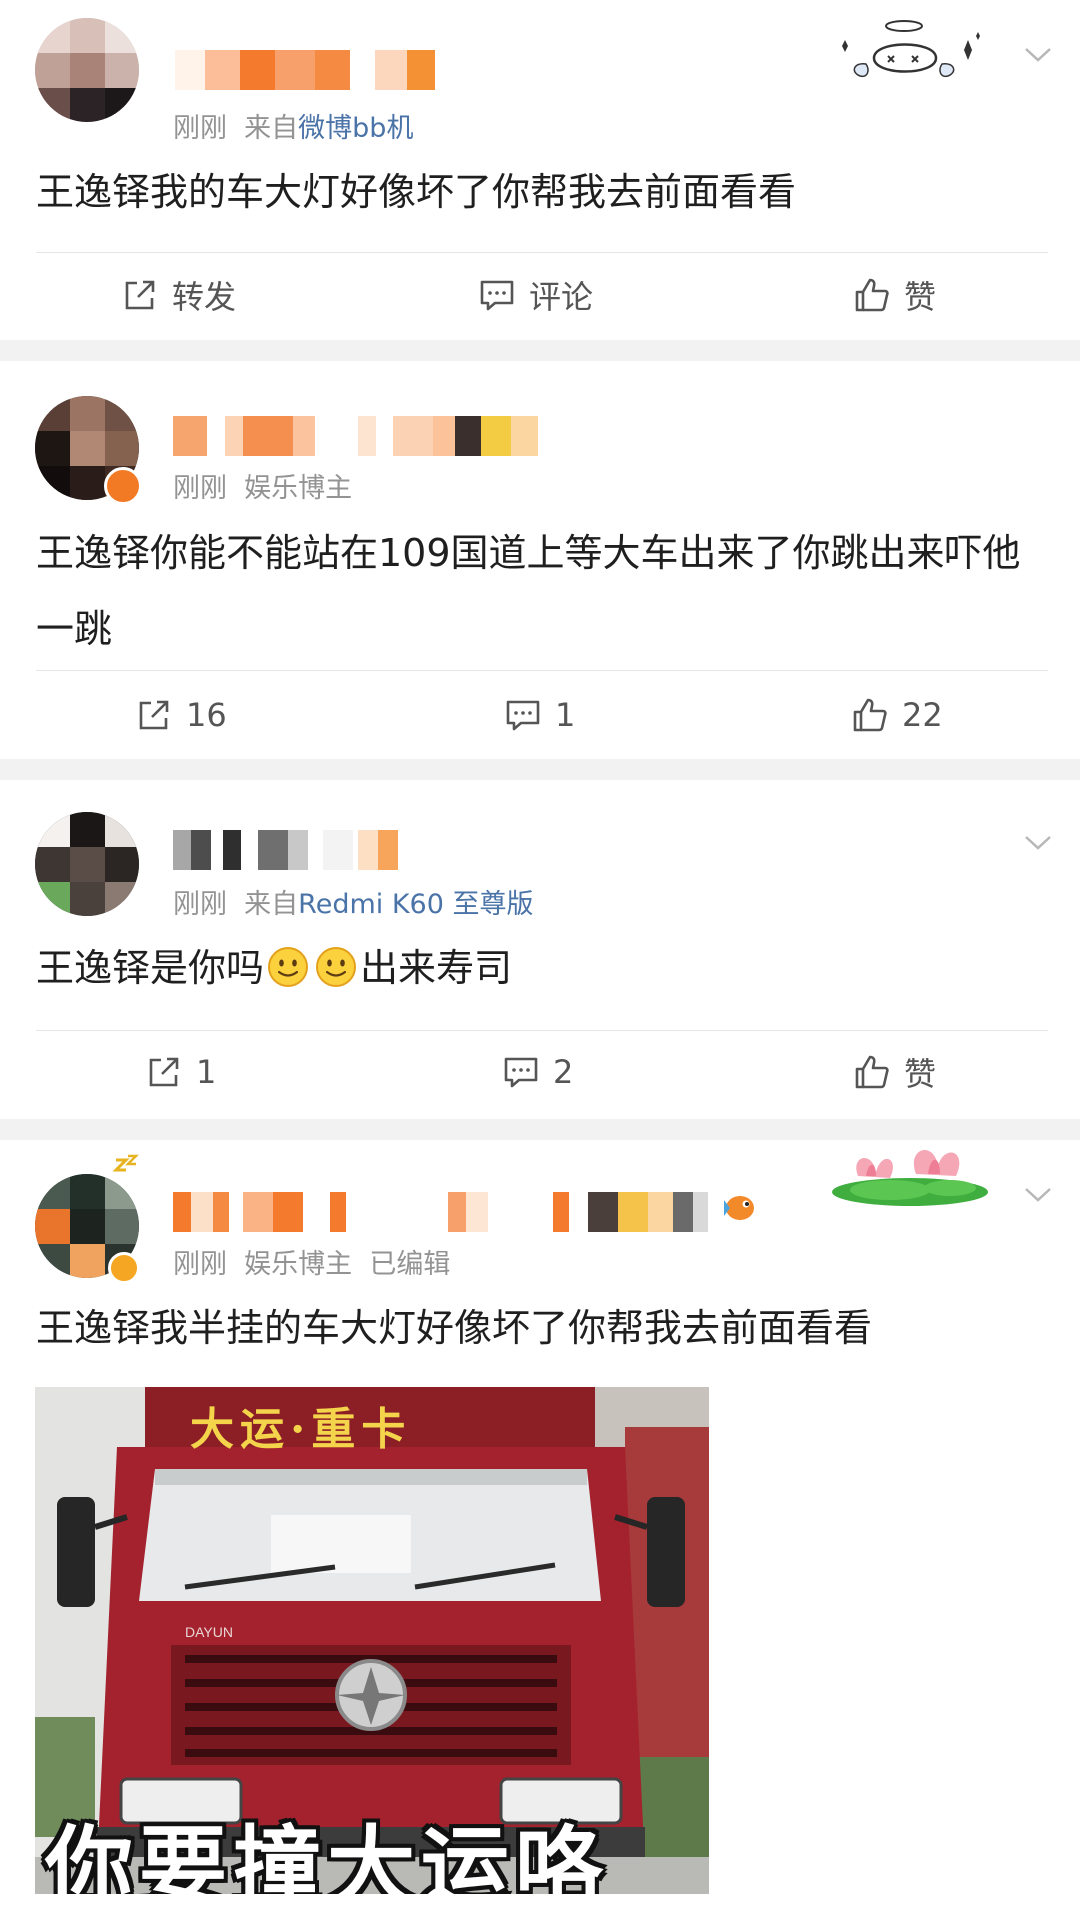  What do you see at coordinates (565, 715) in the screenshot?
I see `comment-count: 1` at bounding box center [565, 715].